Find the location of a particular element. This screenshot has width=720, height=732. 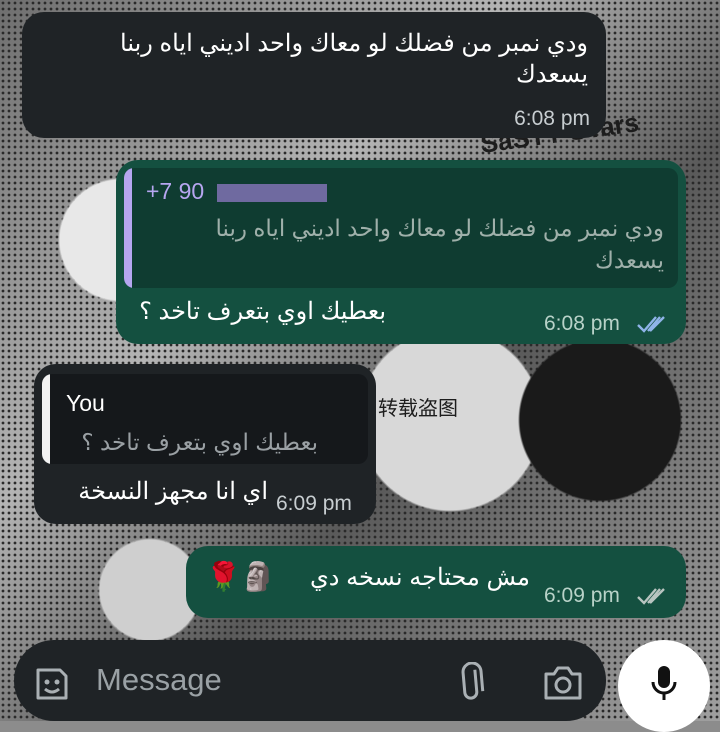

message-bubble-outgoing: 🌹🗿 مش محتاجه نسخه دي 6:09 pm is located at coordinates (436, 582).